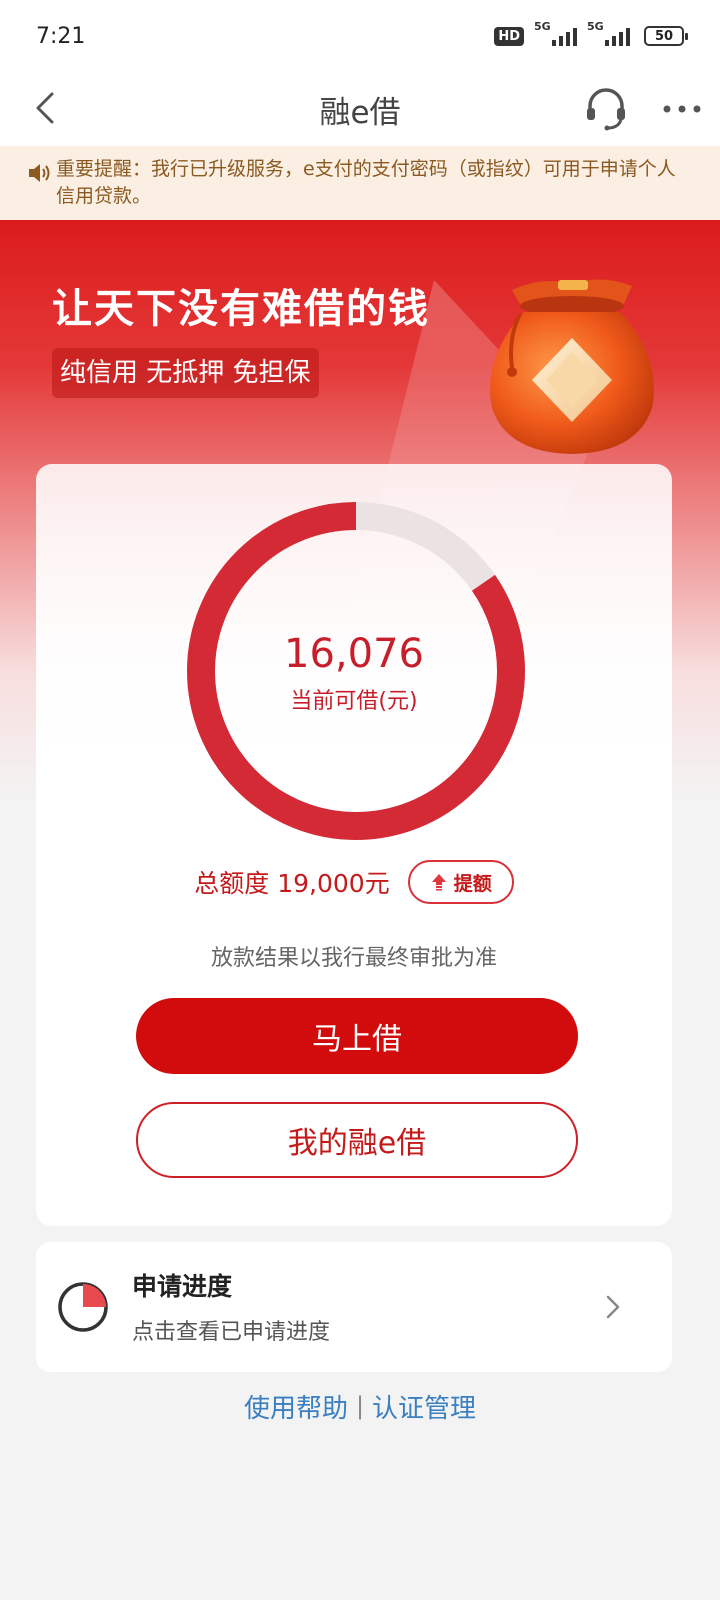 This screenshot has height=1600, width=720. I want to click on footer-links: 使用帮助 | 认证管理, so click(360, 1406).